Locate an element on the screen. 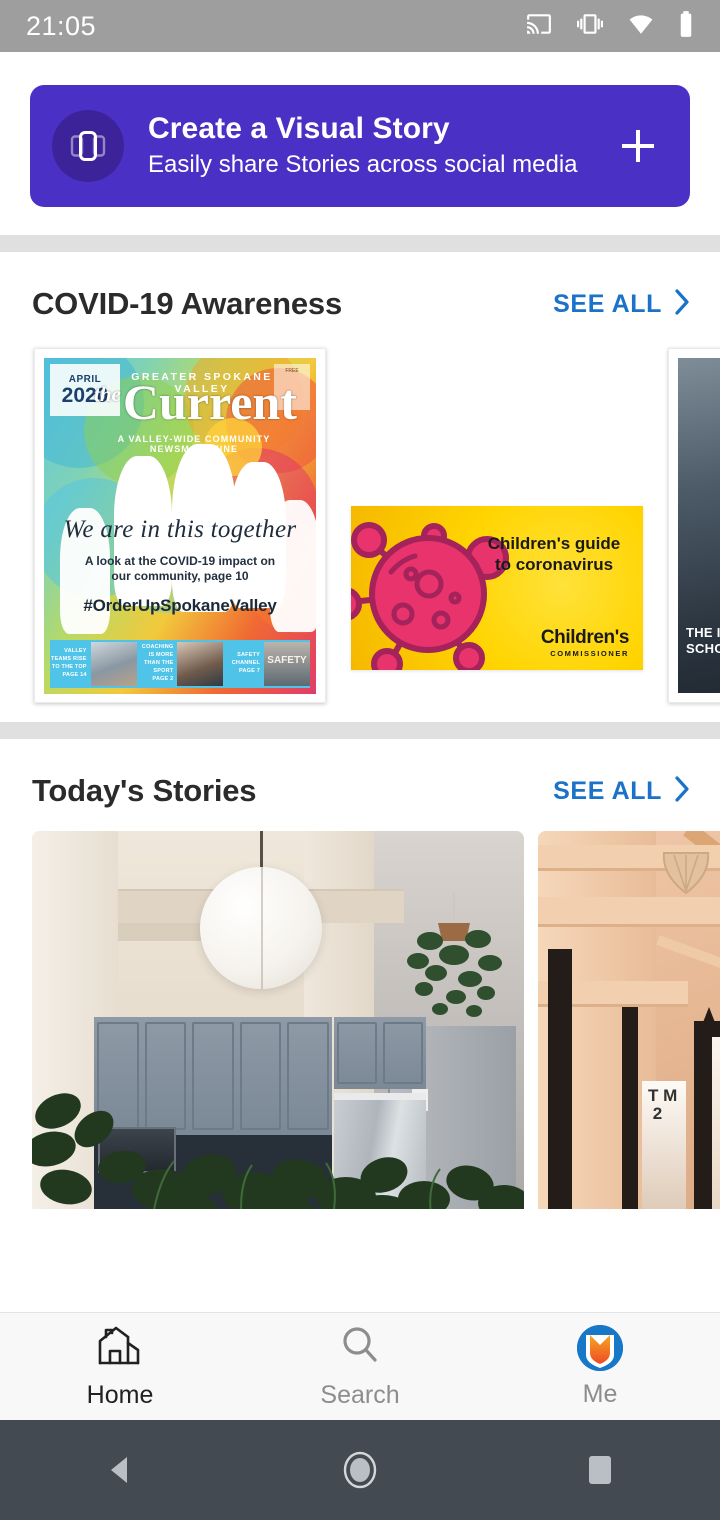  status-time: 21:05 is located at coordinates (61, 25).